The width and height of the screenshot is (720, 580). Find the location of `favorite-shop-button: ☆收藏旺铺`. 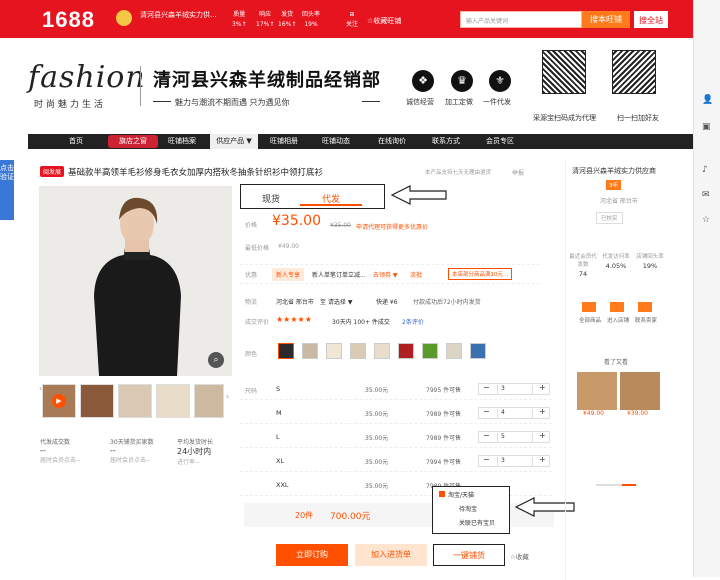

favorite-shop-button: ☆收藏旺铺 is located at coordinates (384, 21).